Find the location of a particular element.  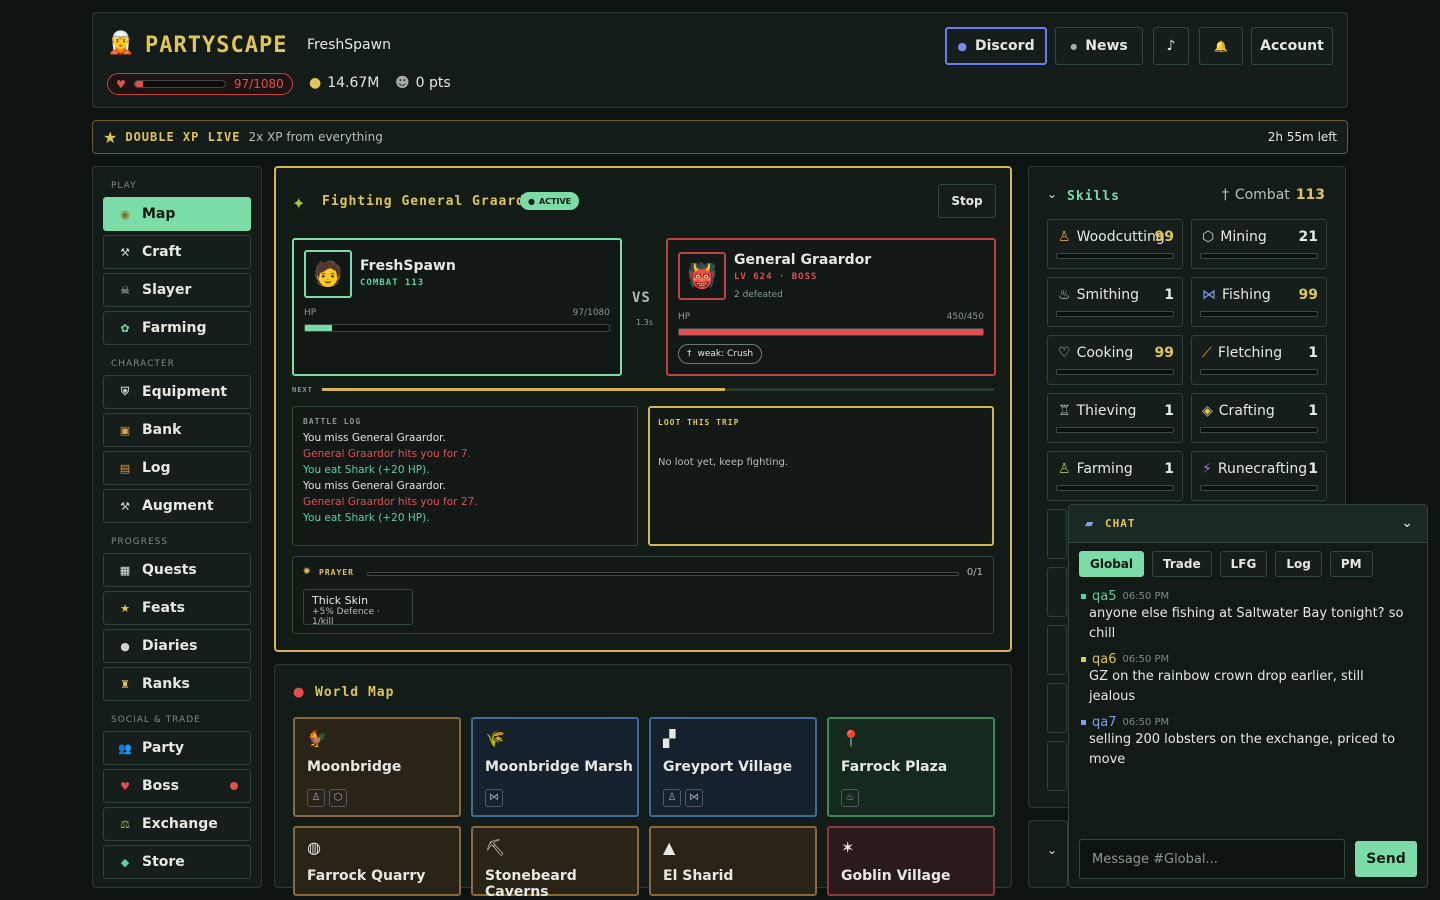

skill-name: ♖ Thieving is located at coordinates (1097, 411).